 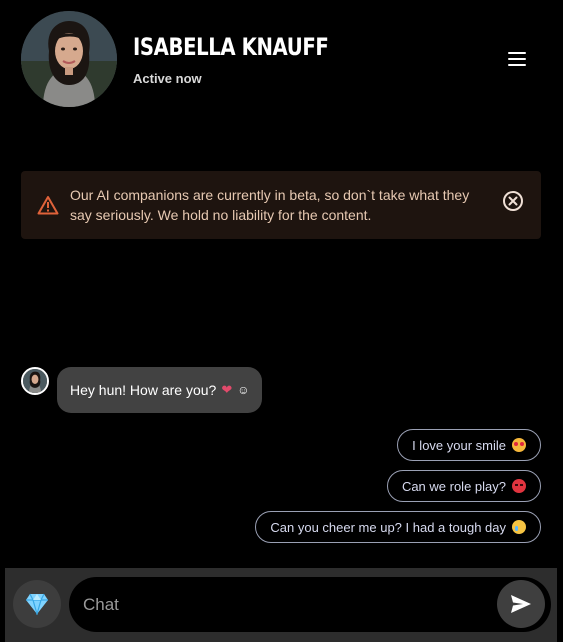 I want to click on heart-icon: ❤, so click(x=227, y=389).